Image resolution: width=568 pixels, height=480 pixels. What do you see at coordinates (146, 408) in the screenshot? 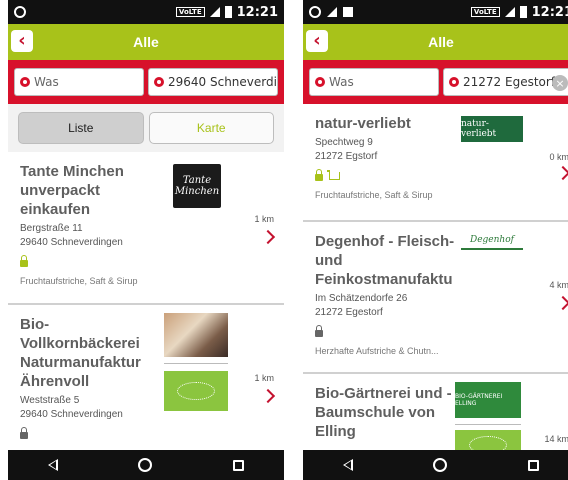
I see `item-address: Weststraße 5 29640 Schneverdingen` at bounding box center [146, 408].